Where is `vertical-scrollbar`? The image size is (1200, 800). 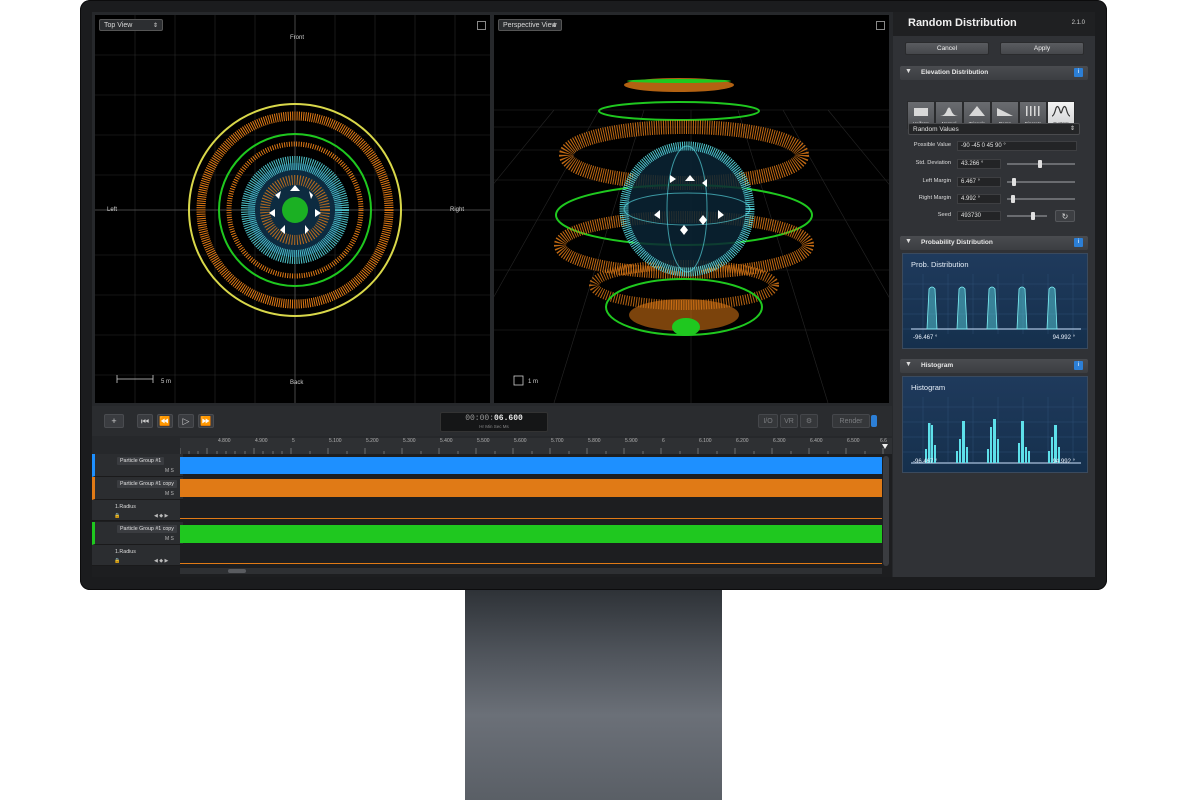 vertical-scrollbar is located at coordinates (886, 511).